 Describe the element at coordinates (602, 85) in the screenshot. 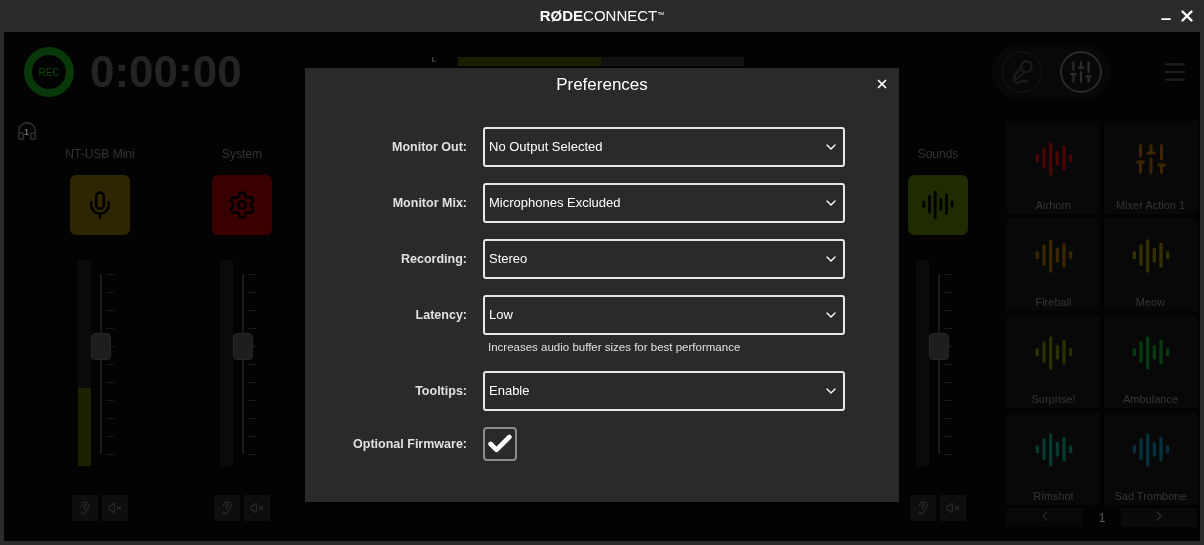

I see `dialog-title: Preferences` at that location.